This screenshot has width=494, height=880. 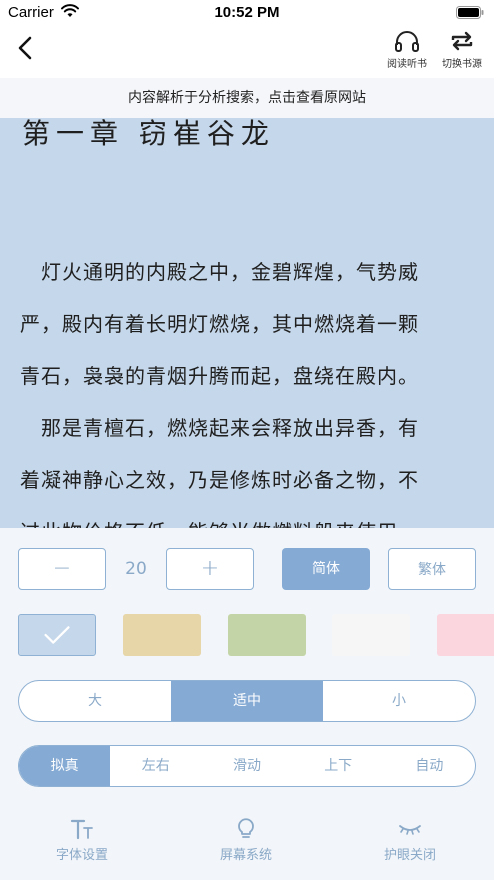 I want to click on theme-swatch-parchment, so click(x=162, y=635).